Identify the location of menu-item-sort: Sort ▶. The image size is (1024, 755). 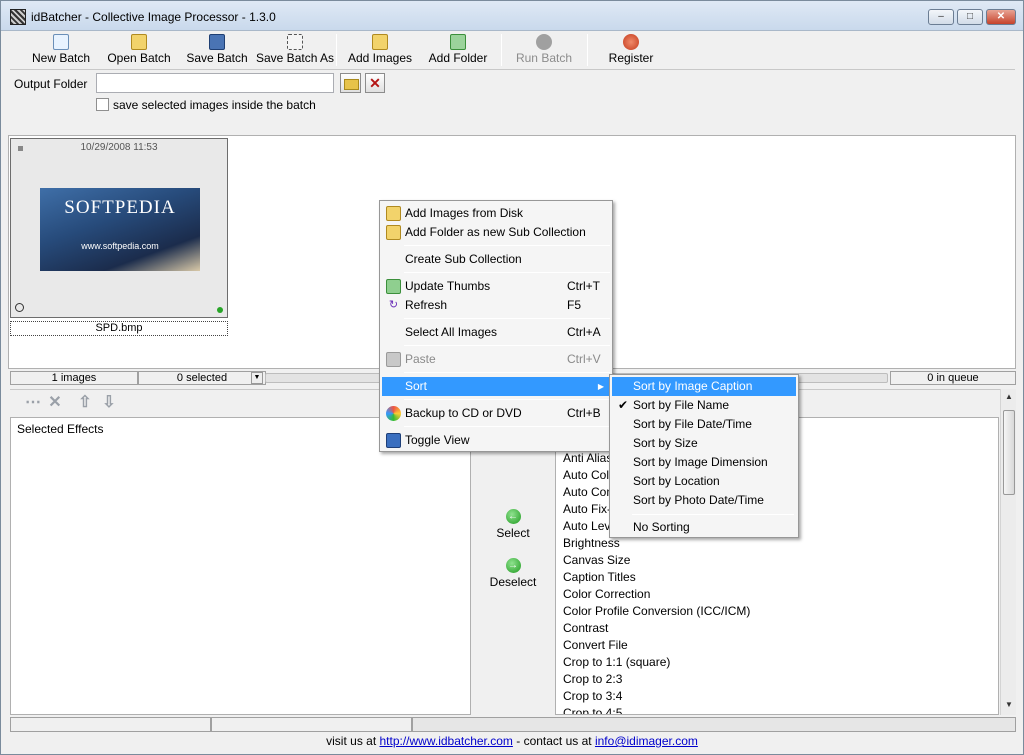
(496, 386).